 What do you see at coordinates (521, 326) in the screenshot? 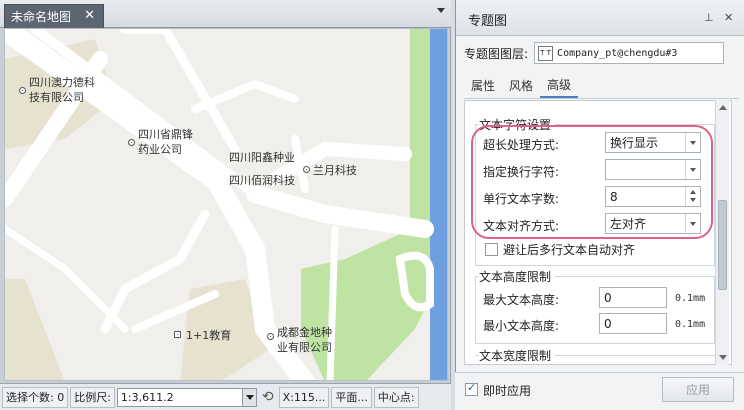
I see `min-height-label: 最小文本高度:` at bounding box center [521, 326].